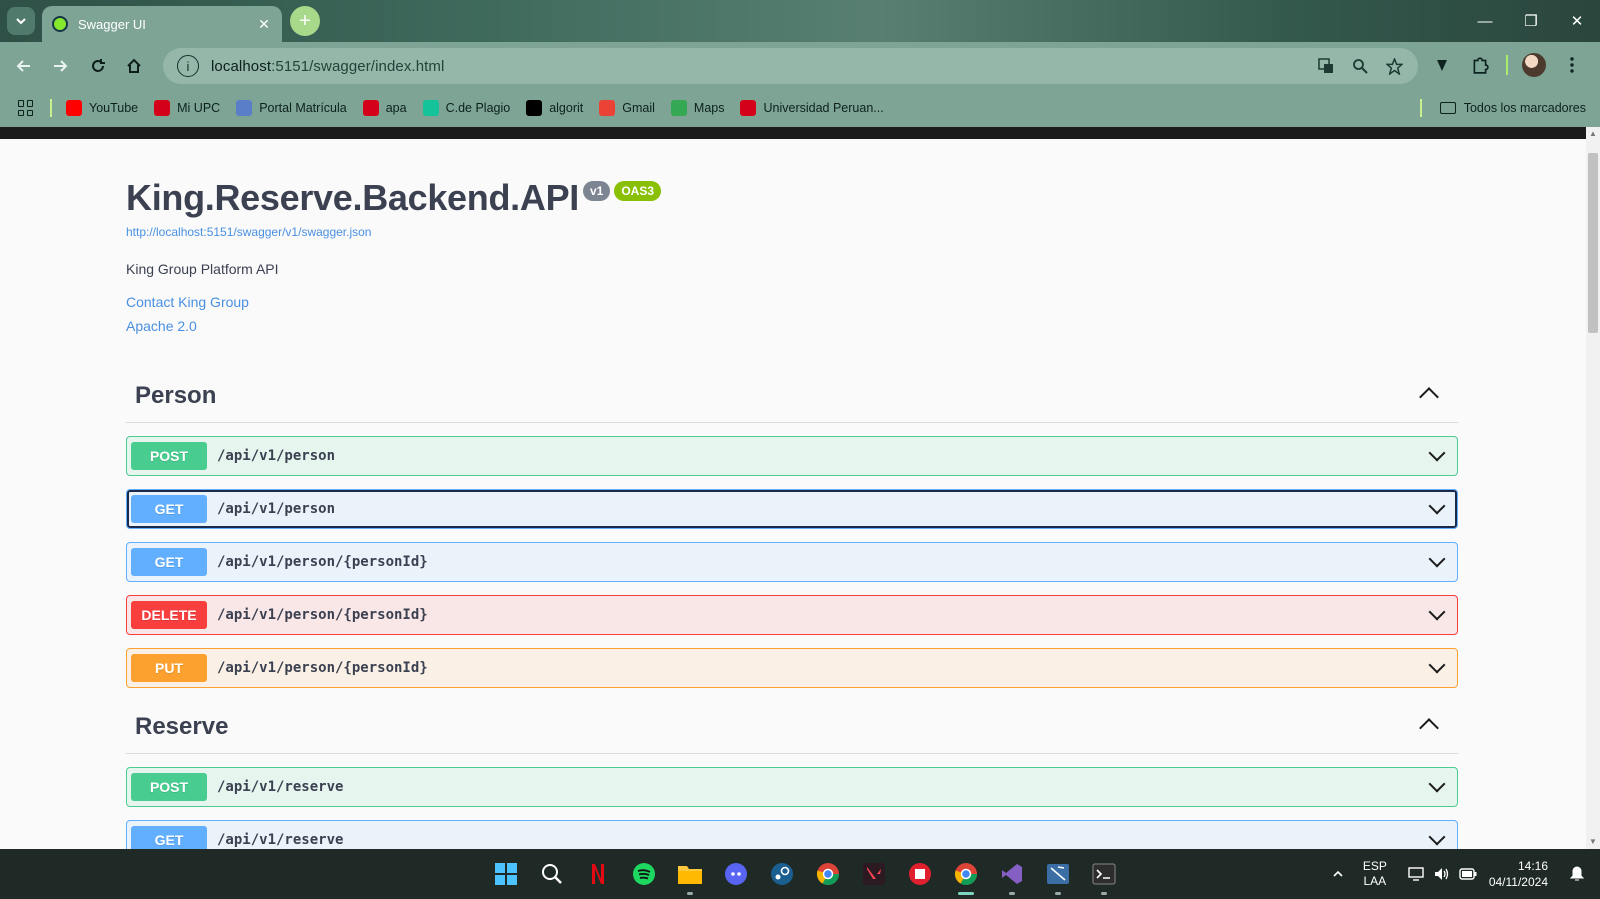 This screenshot has height=899, width=1600. I want to click on input-language: ESP LAA, so click(1375, 874).